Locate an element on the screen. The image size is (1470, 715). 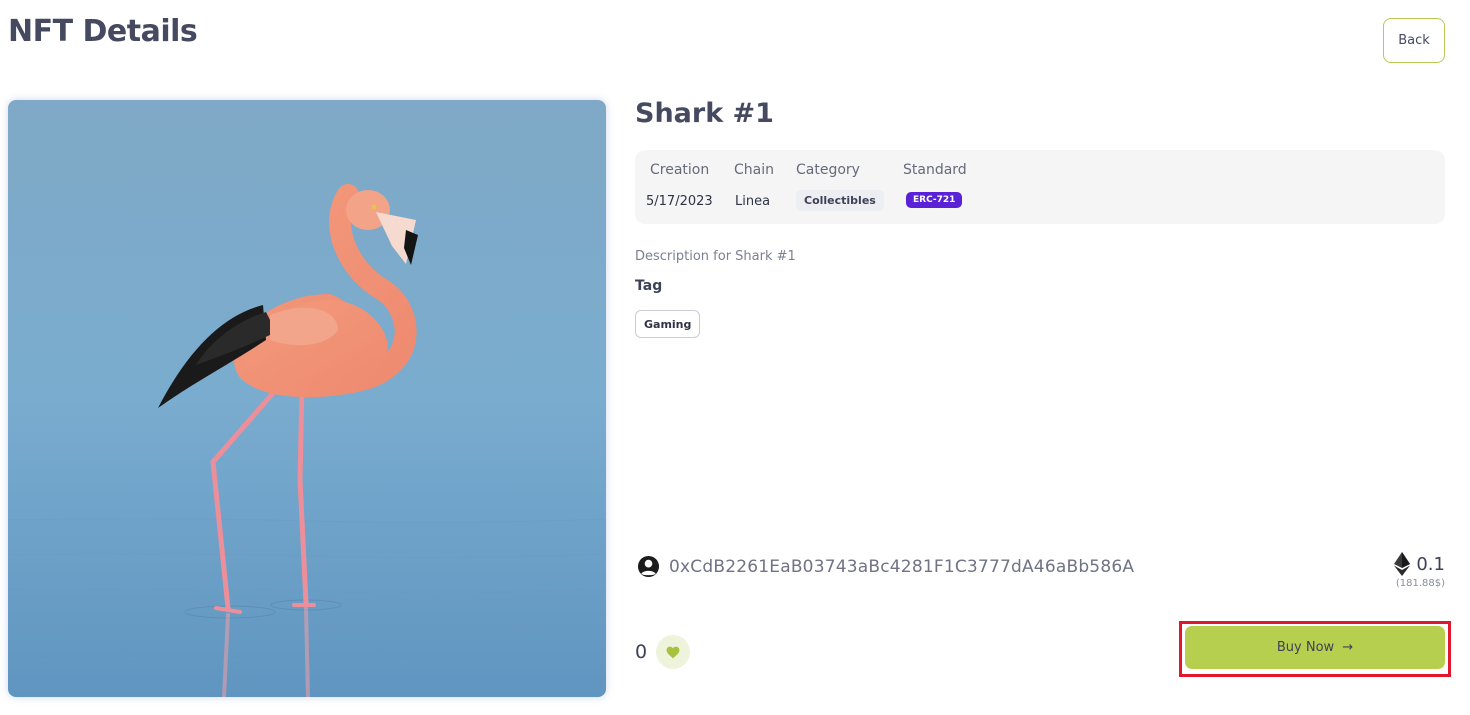
arrow-right-icon: → is located at coordinates (1348, 647).